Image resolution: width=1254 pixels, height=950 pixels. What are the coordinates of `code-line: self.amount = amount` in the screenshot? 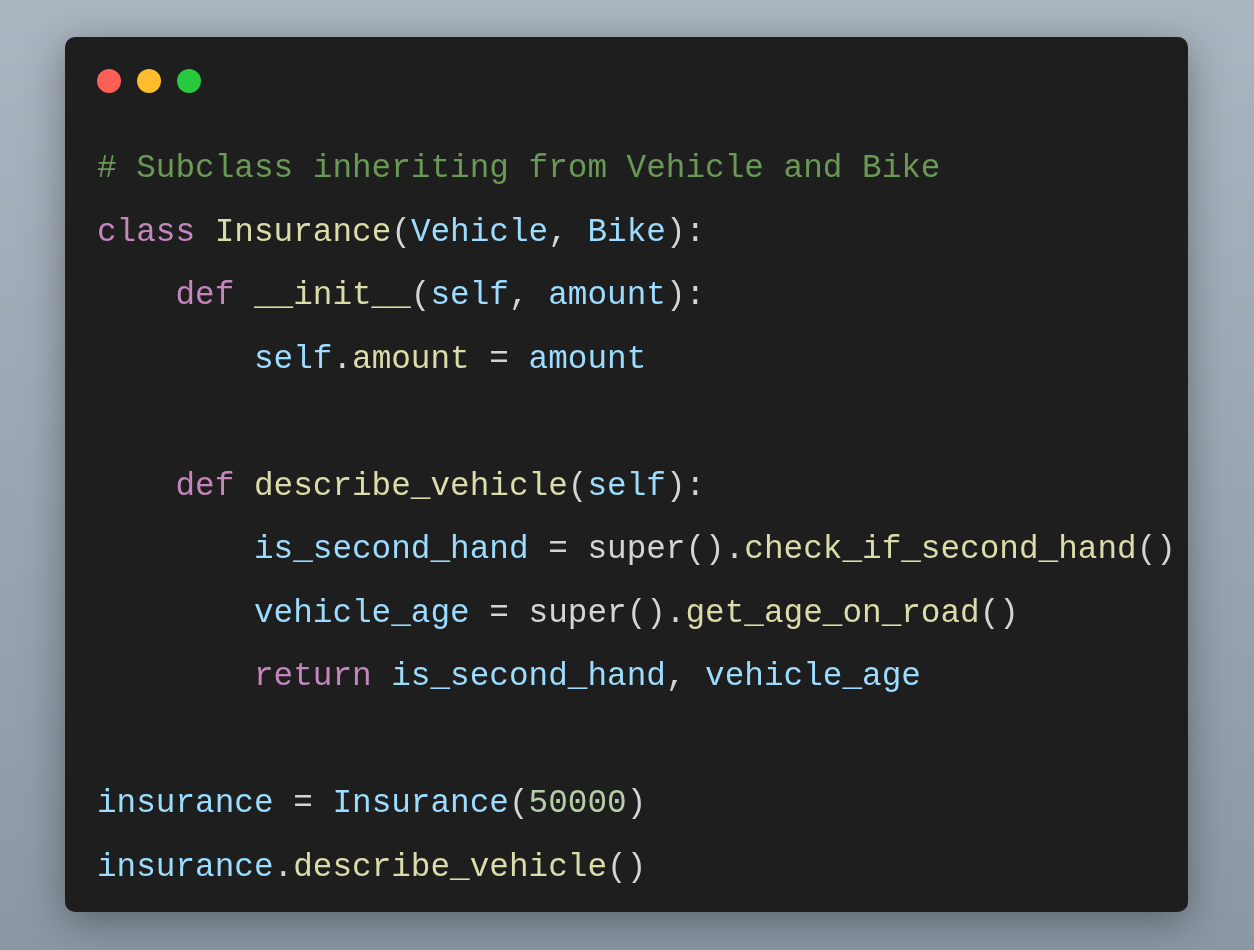 It's located at (449, 359).